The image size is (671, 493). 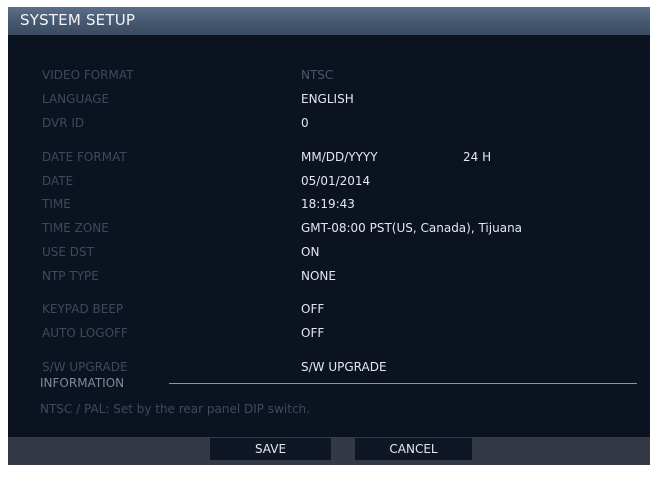 What do you see at coordinates (68, 252) in the screenshot?
I see `use-dst-label: USE DST` at bounding box center [68, 252].